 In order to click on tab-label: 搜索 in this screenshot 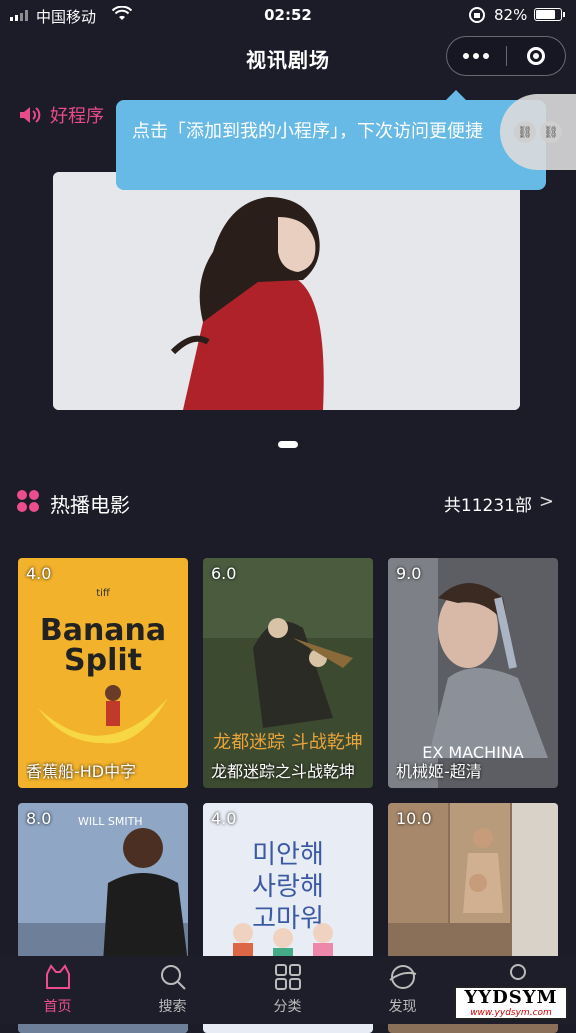, I will do `click(172, 1007)`.